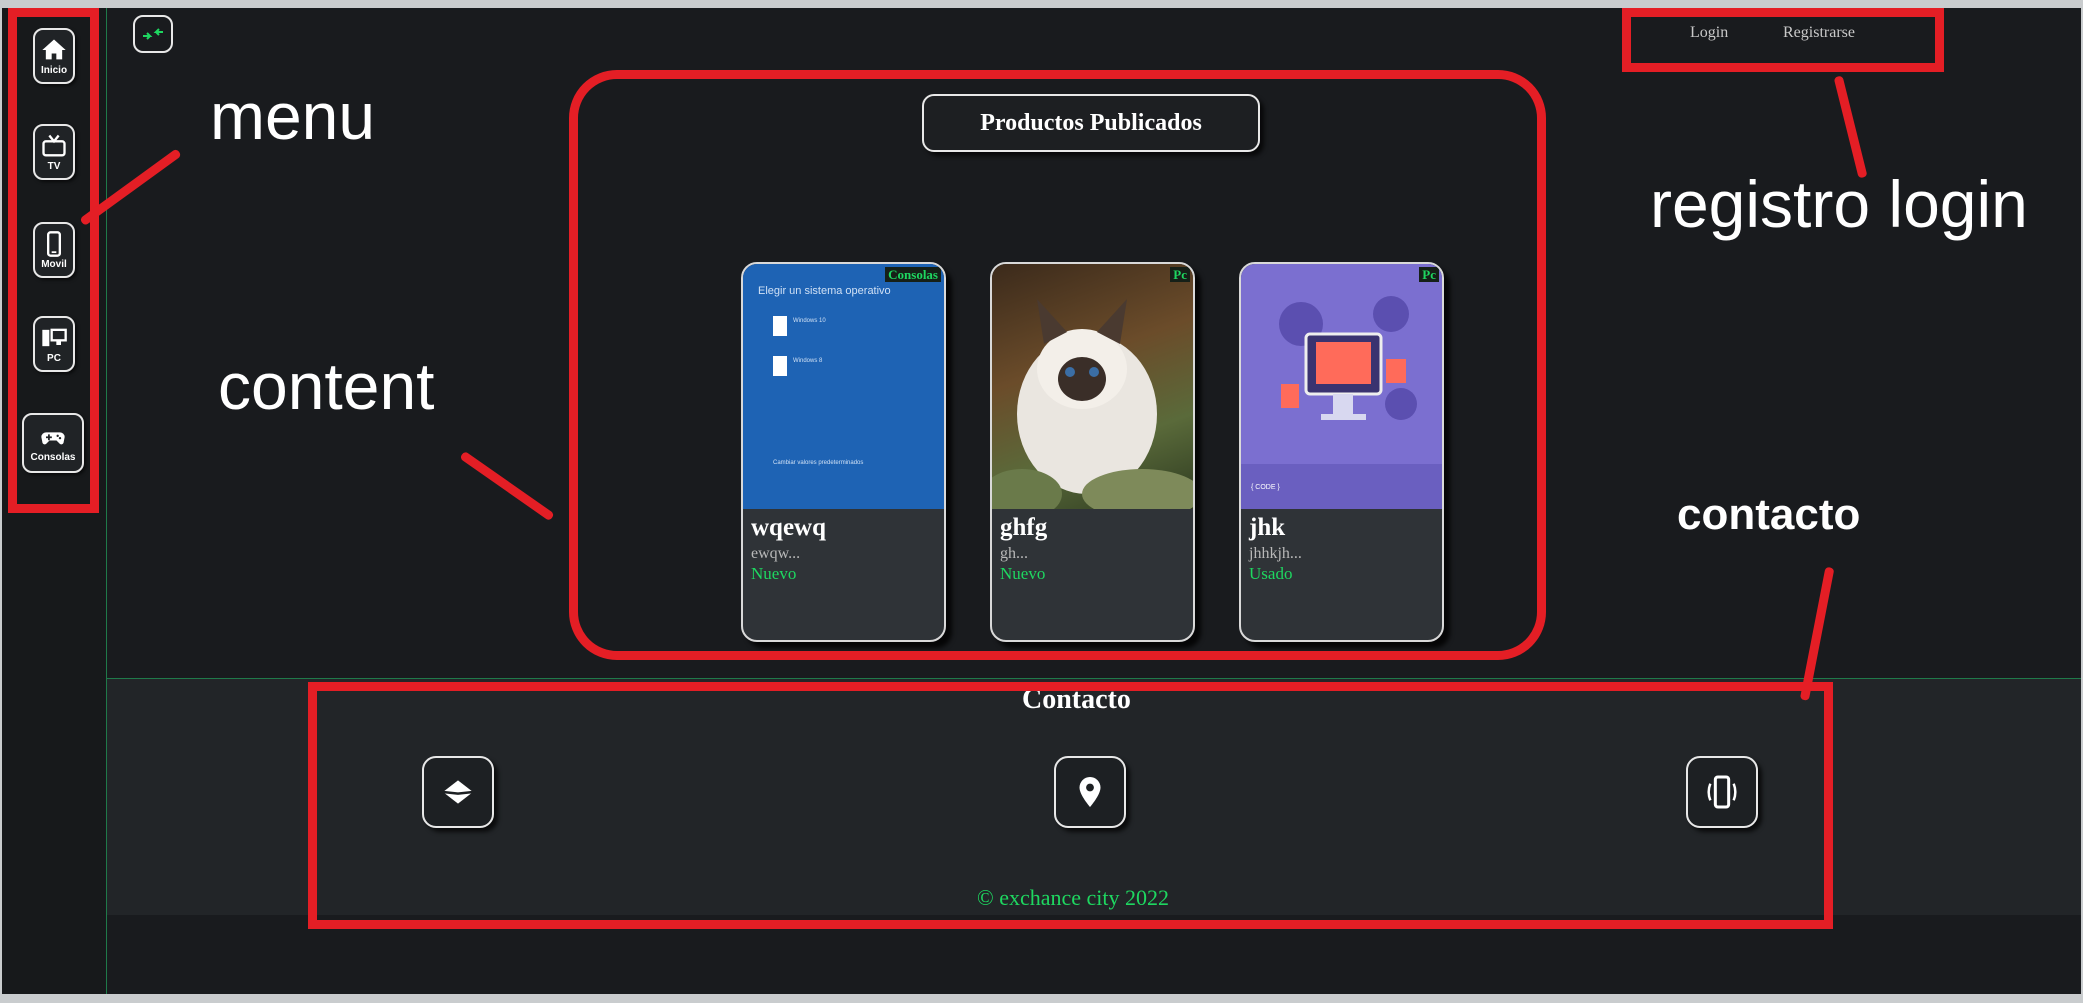  Describe the element at coordinates (53, 260) in the screenshot. I see `menu-annotation-box` at that location.